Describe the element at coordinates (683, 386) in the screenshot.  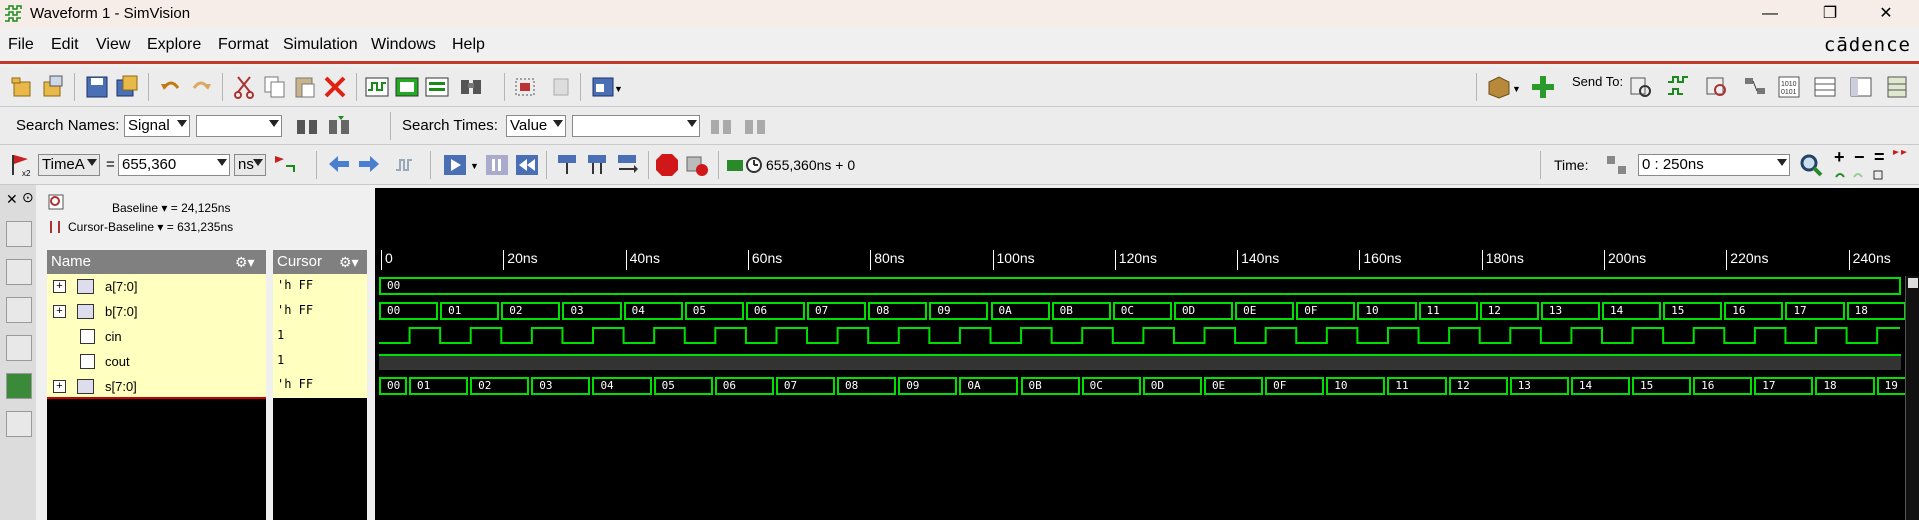
I see `signal-s-value: 05` at that location.